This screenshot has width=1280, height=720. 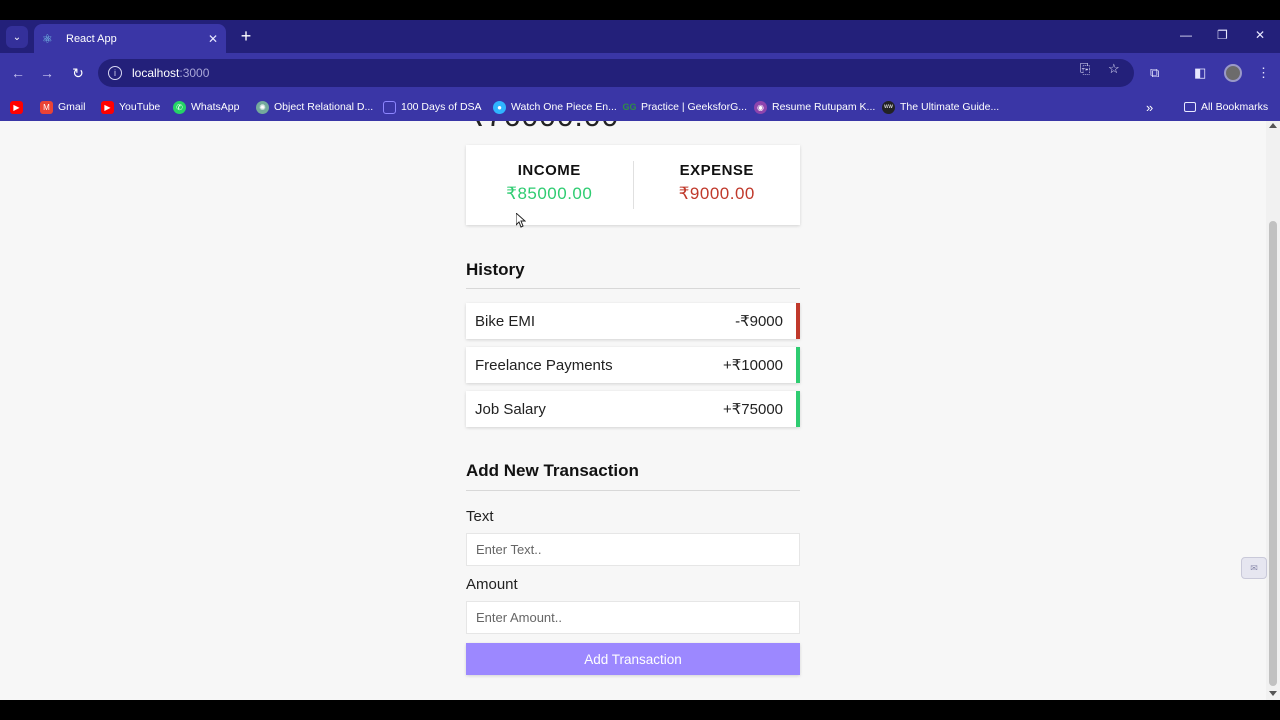 I want to click on bookmark-item: ▶ YouTube, so click(x=130, y=107).